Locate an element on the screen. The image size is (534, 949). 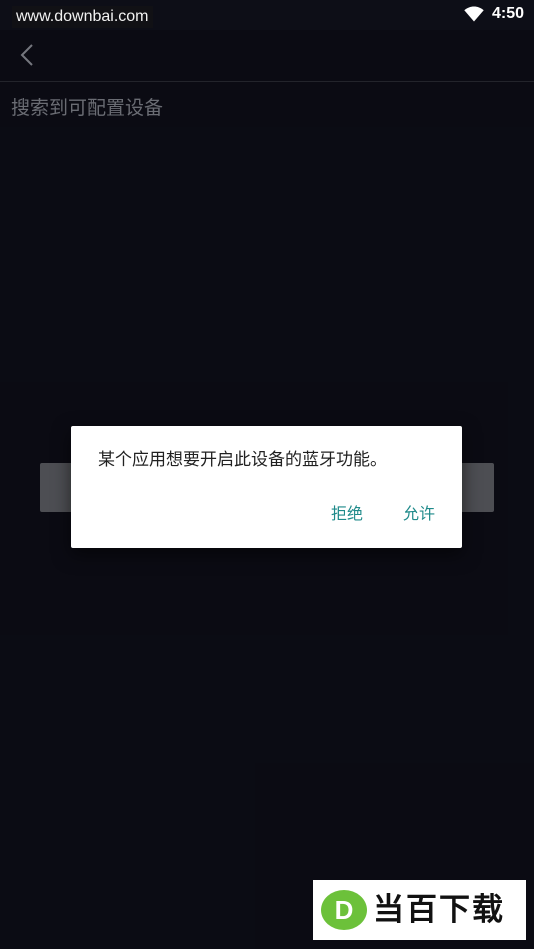
logo-mark-letter: D is located at coordinates (344, 910).